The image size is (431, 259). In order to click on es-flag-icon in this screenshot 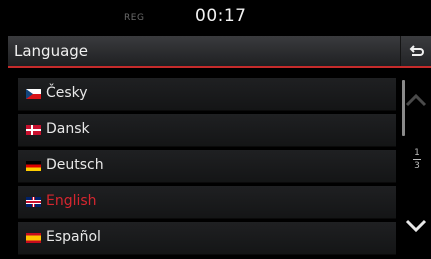, I will do `click(33, 238)`.